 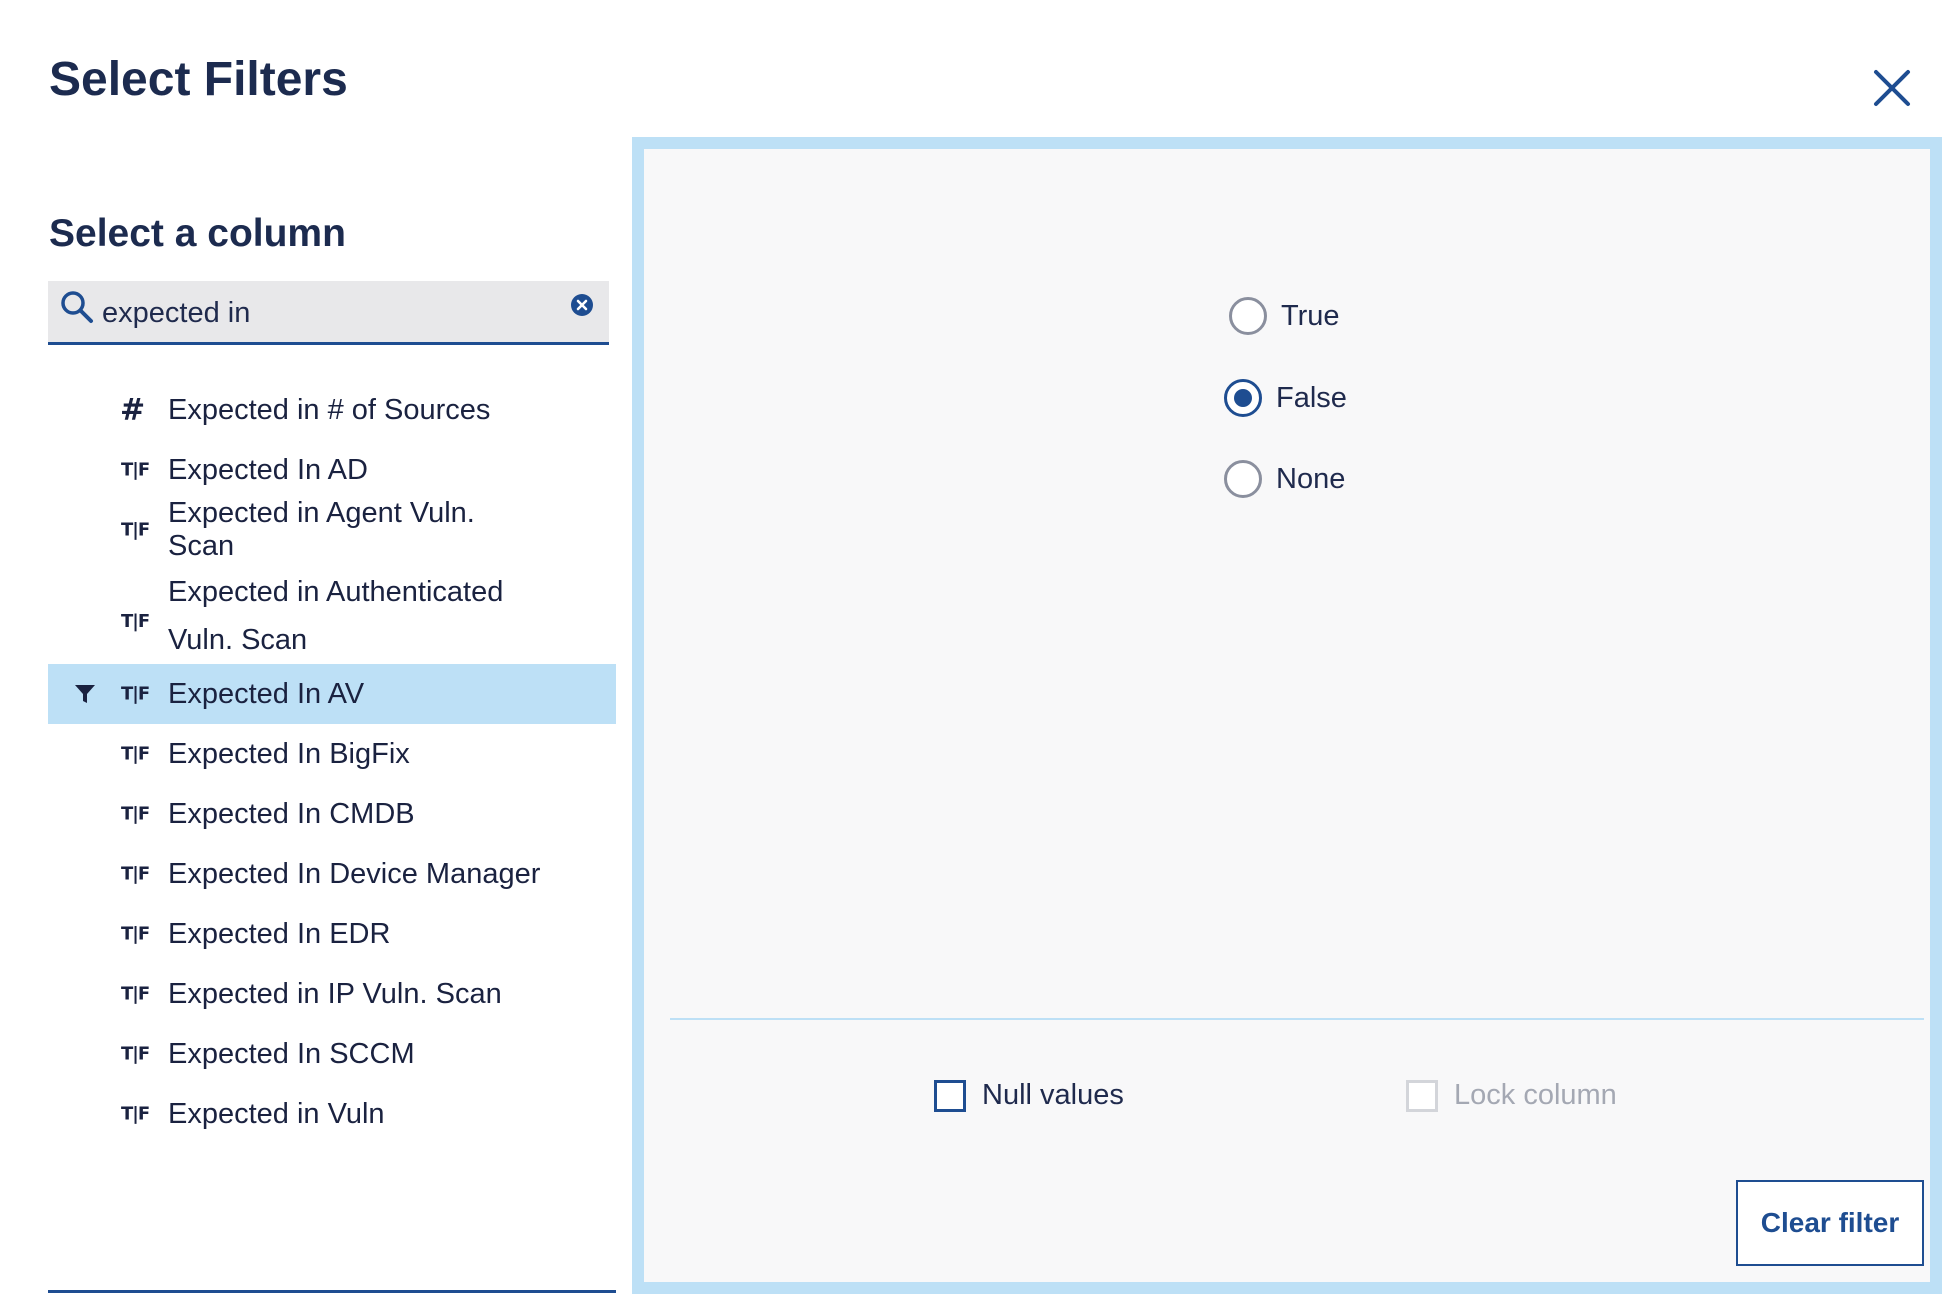 I want to click on column-item-label: Expected In Device Manager, so click(x=354, y=873).